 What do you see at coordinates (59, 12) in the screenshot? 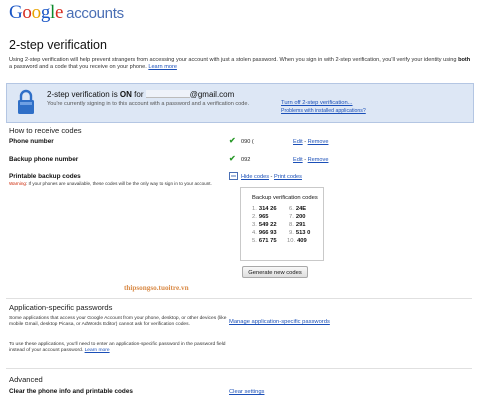
I see `logo-letter: e` at bounding box center [59, 12].